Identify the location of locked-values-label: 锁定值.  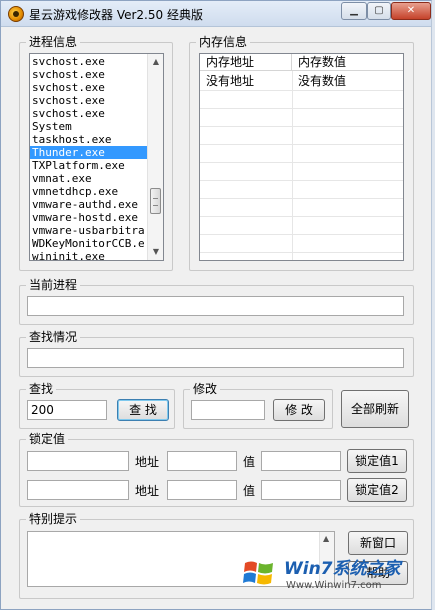
(47, 439).